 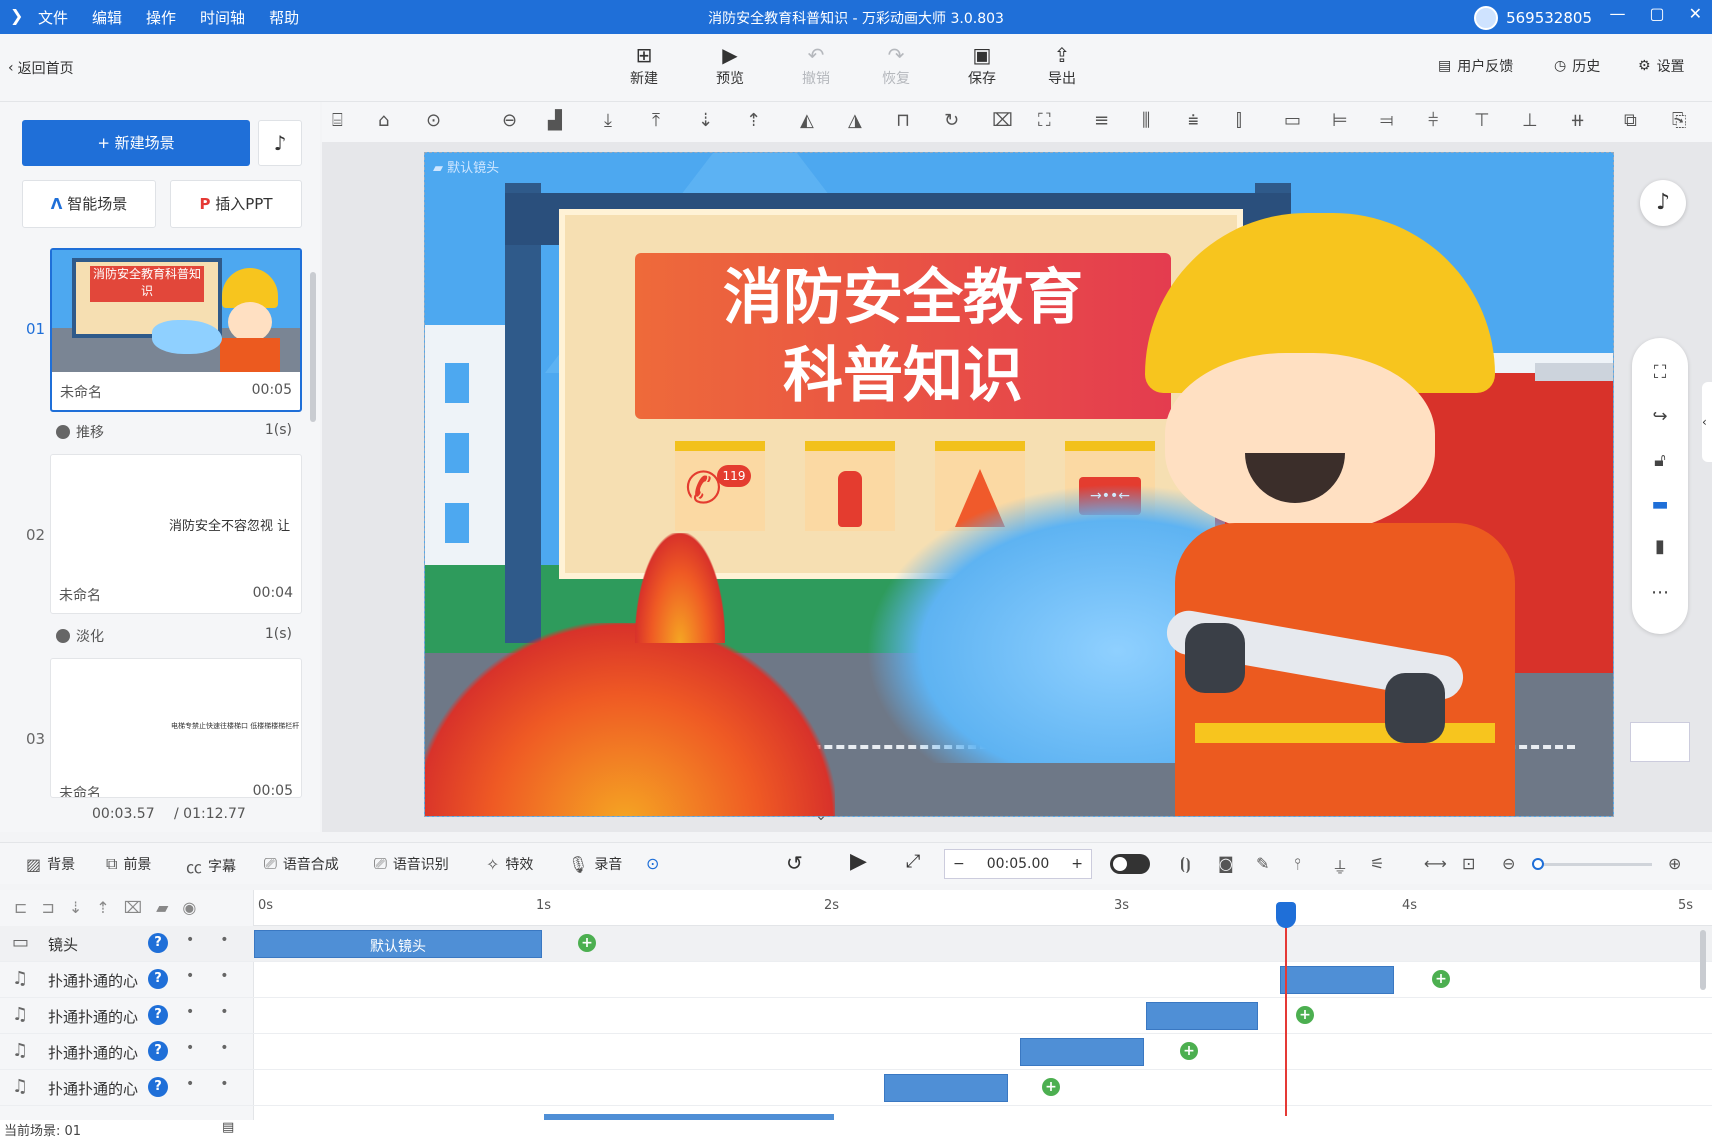 What do you see at coordinates (630, 719) in the screenshot?
I see `flames` at bounding box center [630, 719].